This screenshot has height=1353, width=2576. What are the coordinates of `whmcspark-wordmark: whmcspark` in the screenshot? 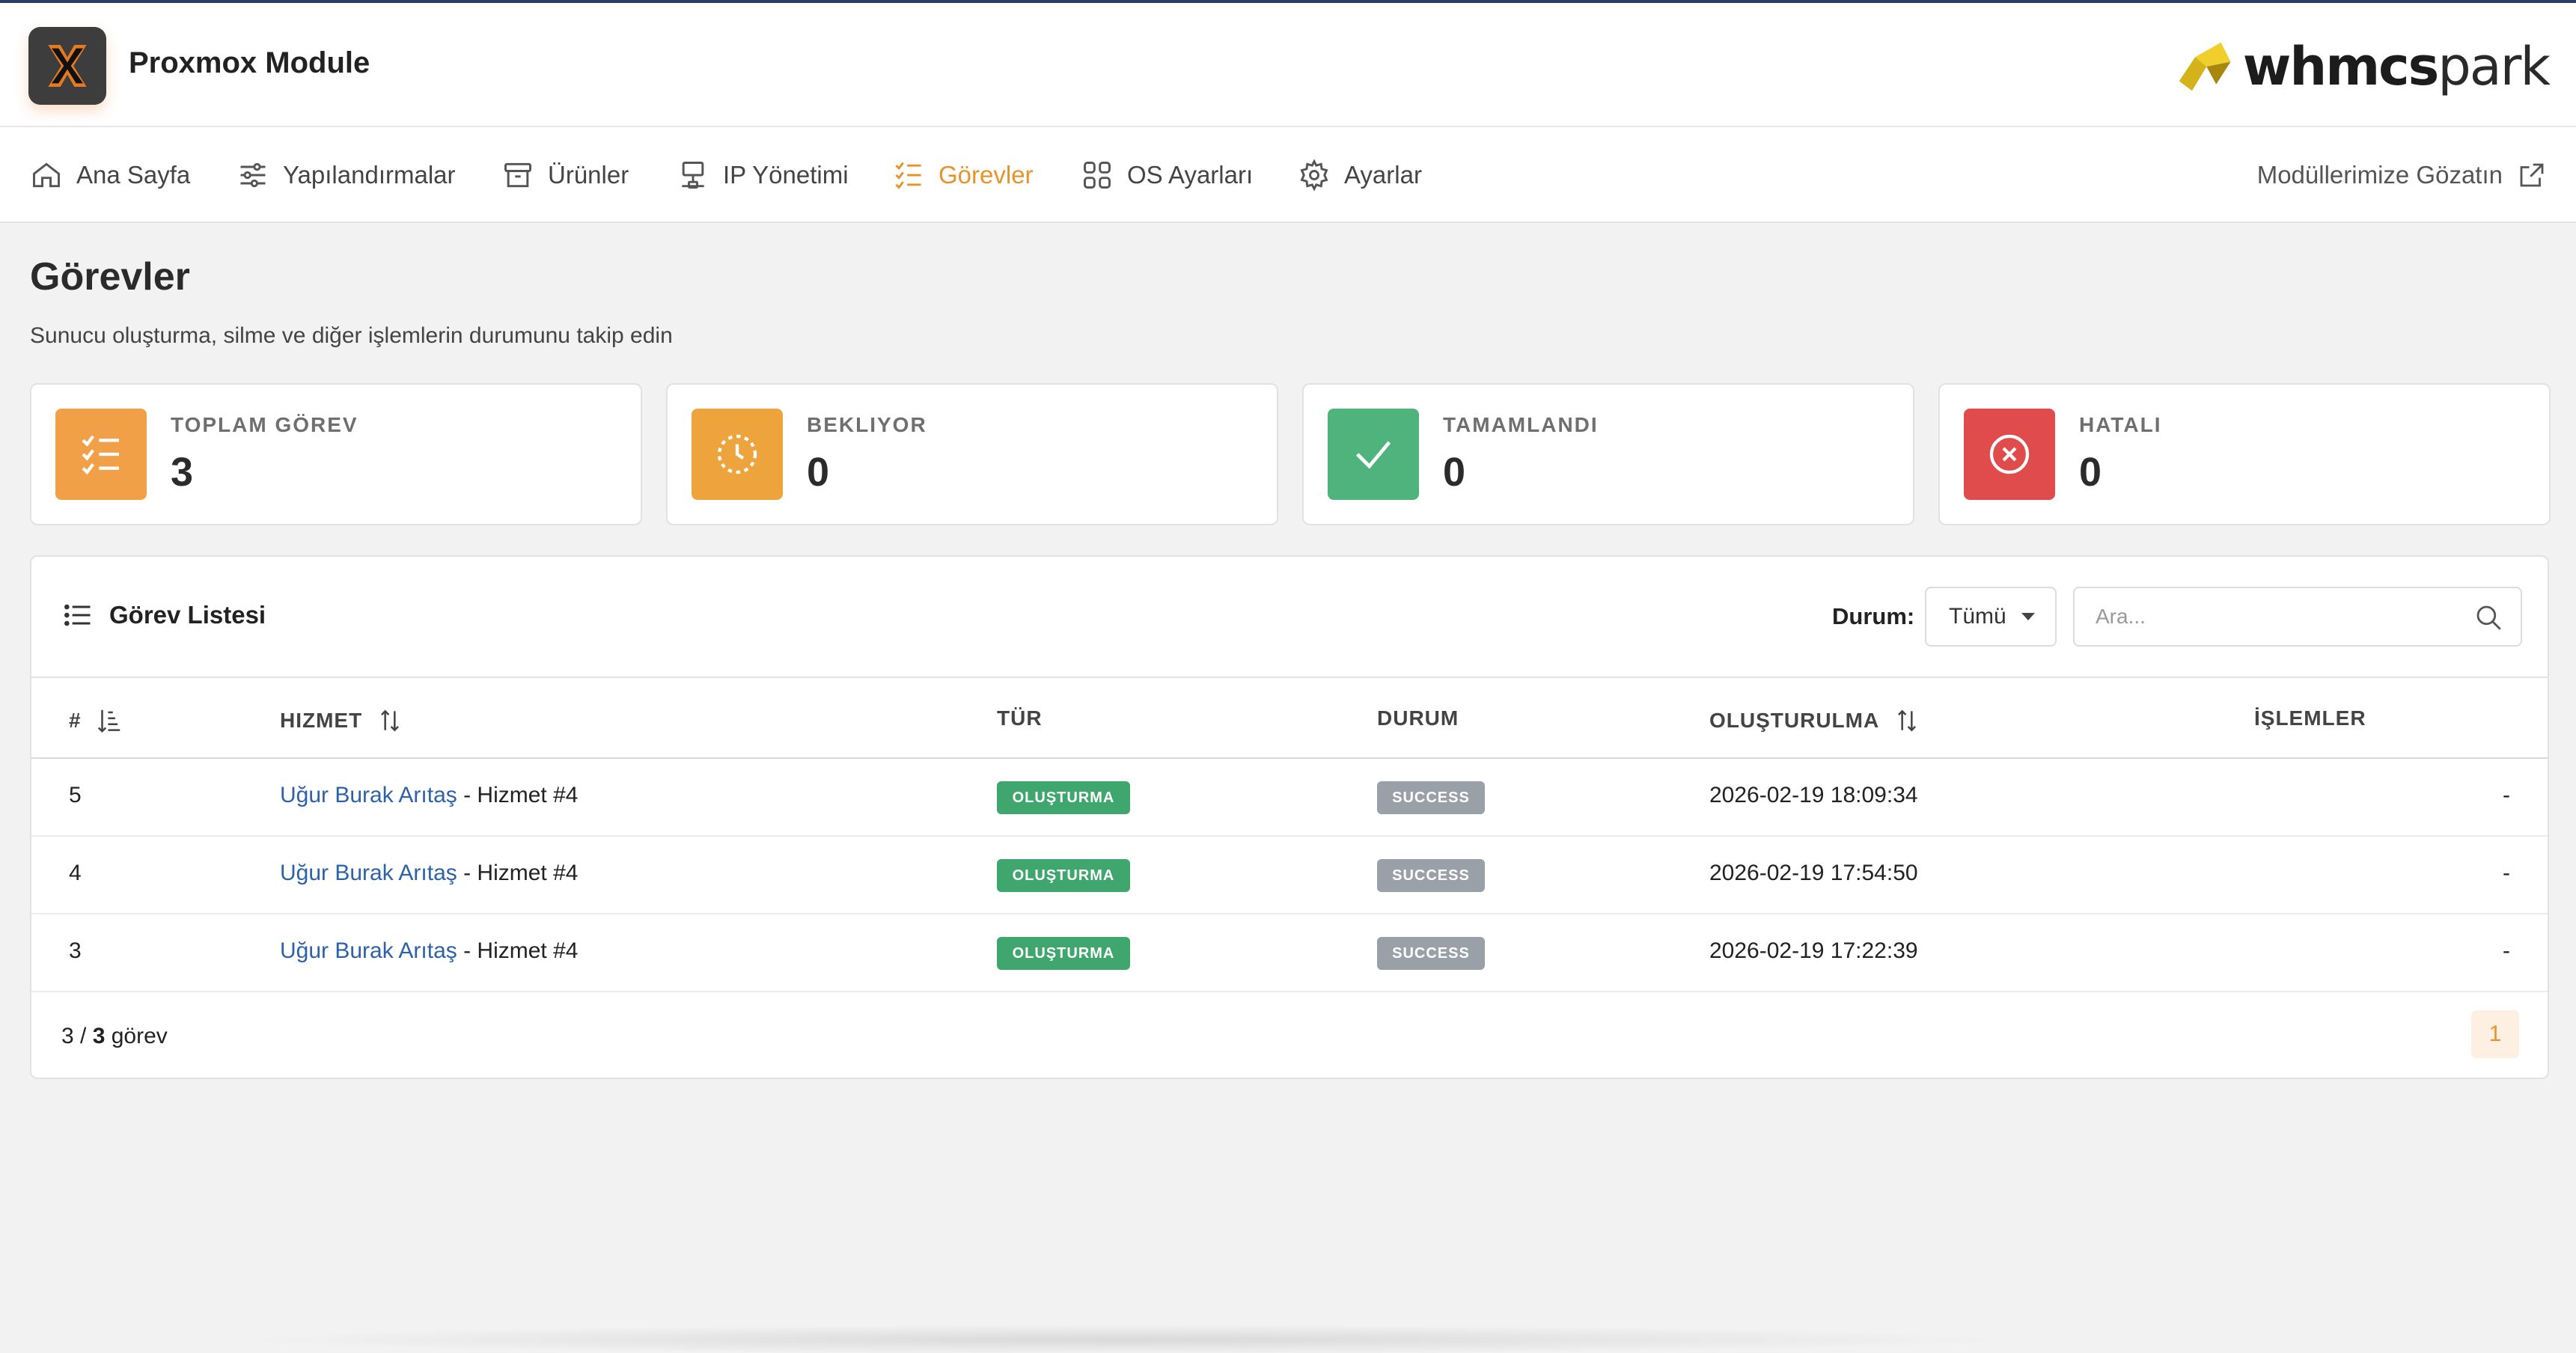 It's located at (2396, 66).